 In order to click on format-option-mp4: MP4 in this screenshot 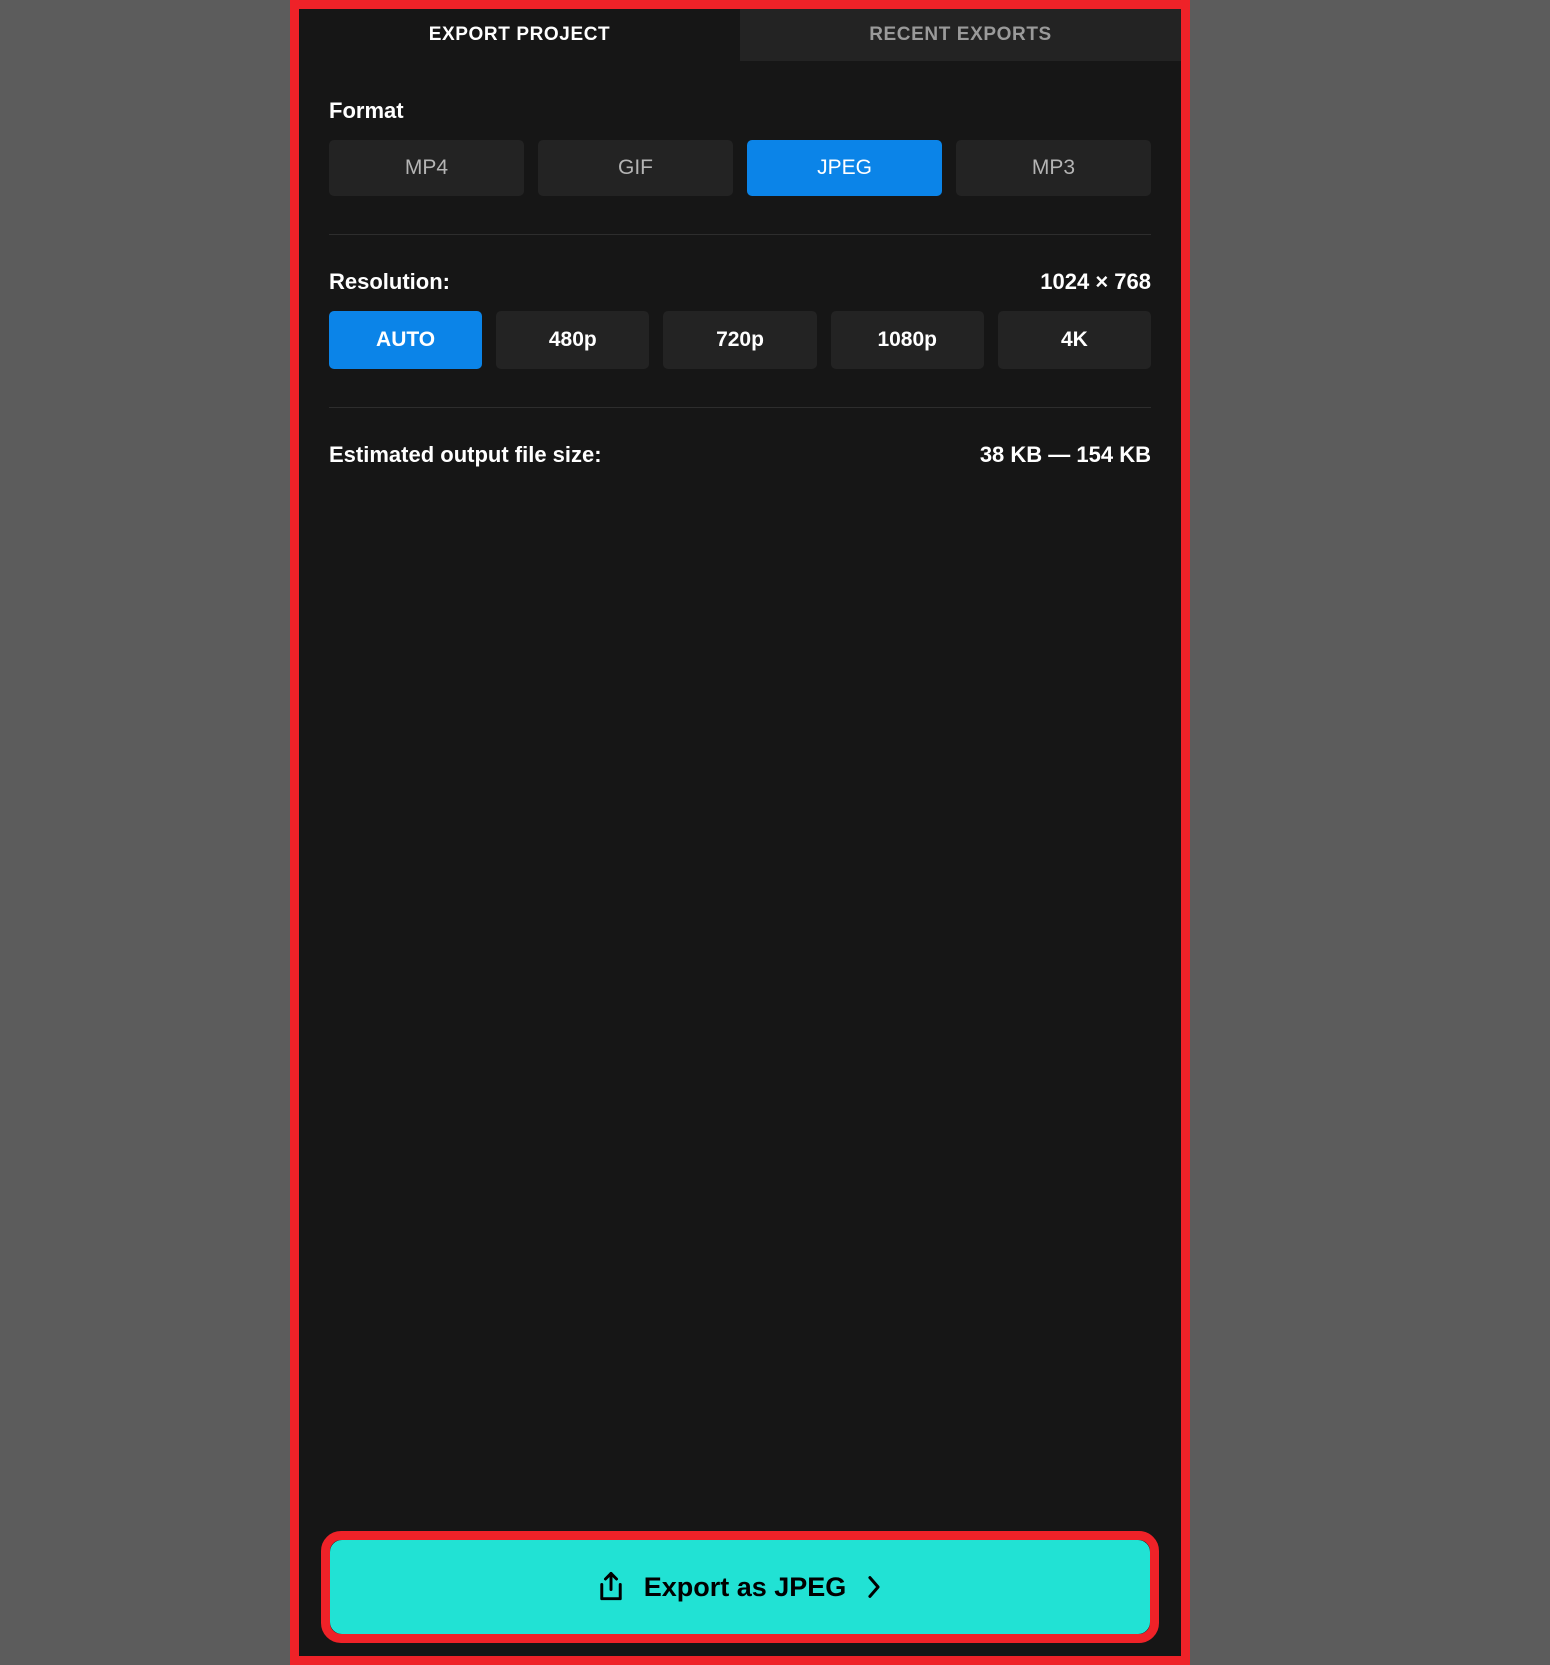, I will do `click(426, 168)`.